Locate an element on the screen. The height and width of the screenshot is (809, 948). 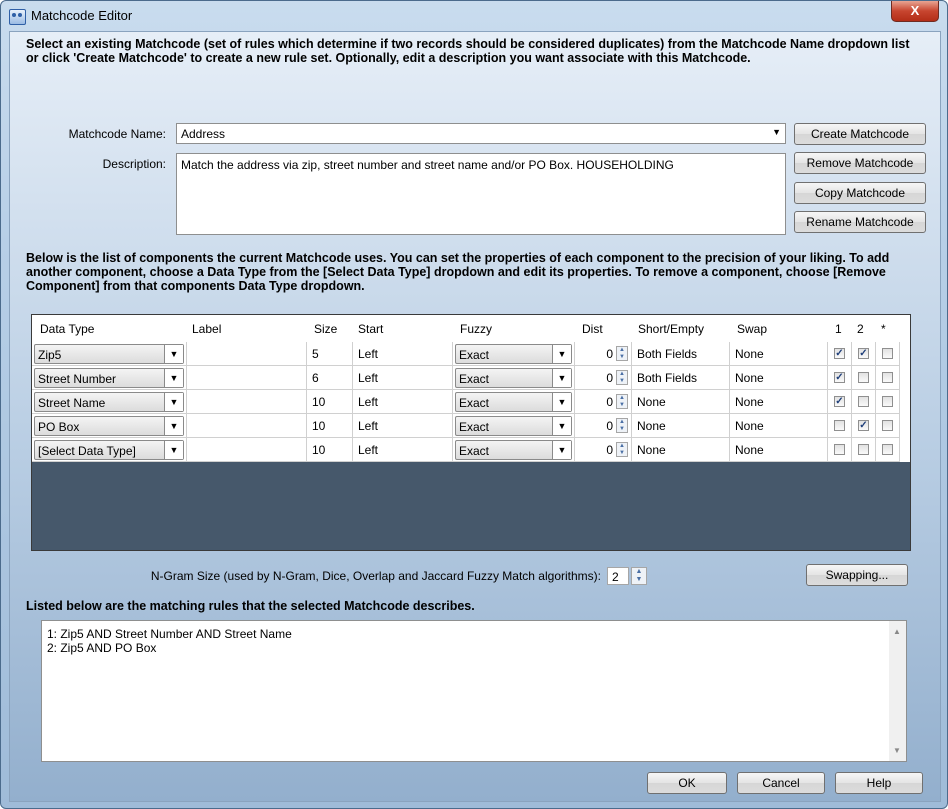
rename-matchcode-button: Rename Matchcode is located at coordinates (860, 222).